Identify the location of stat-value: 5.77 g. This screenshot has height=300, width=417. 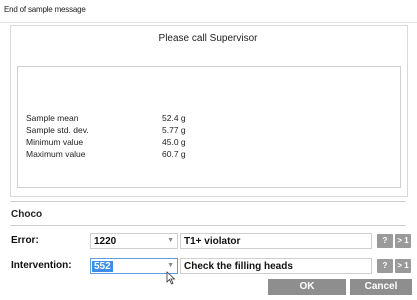
(174, 130).